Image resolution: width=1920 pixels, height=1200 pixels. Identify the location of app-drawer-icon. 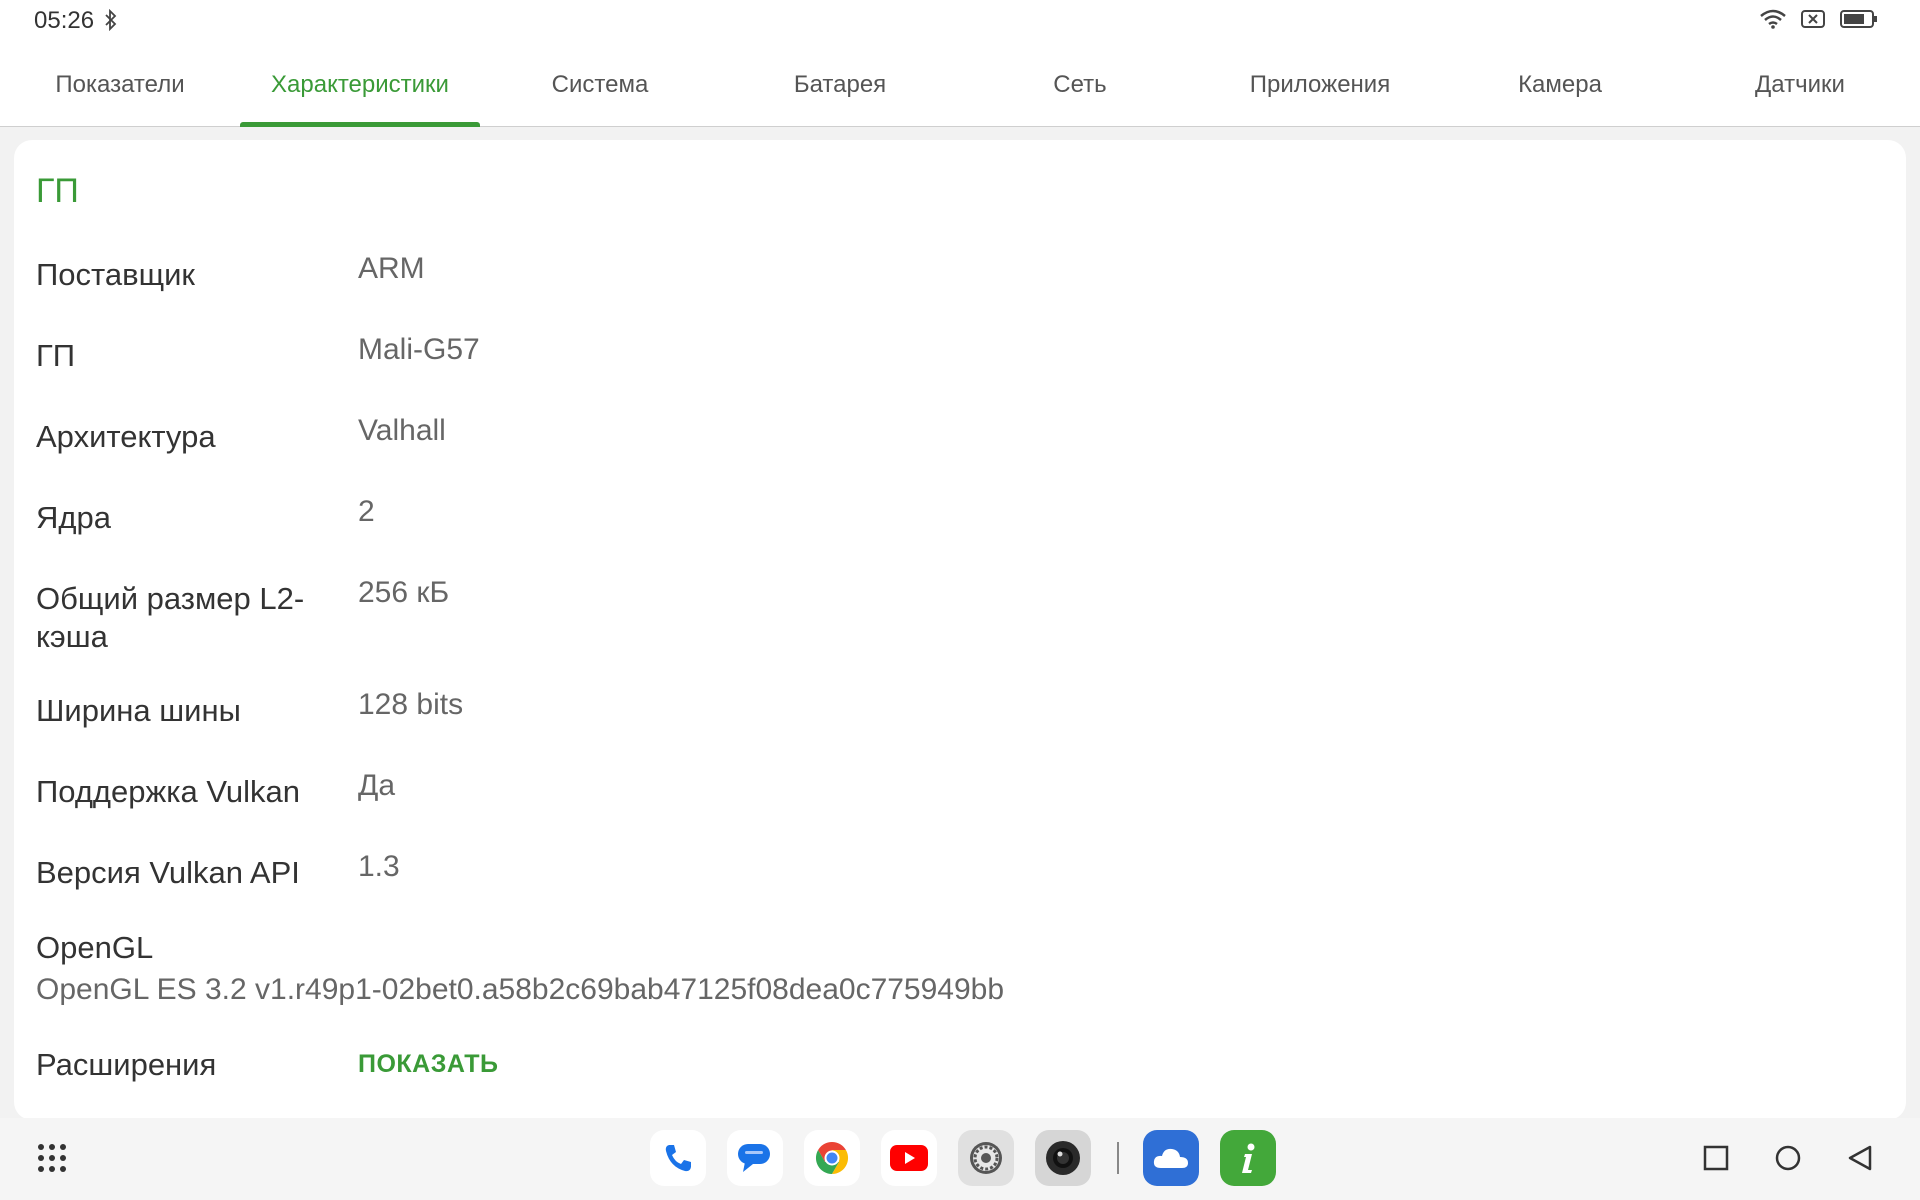
(52, 1160).